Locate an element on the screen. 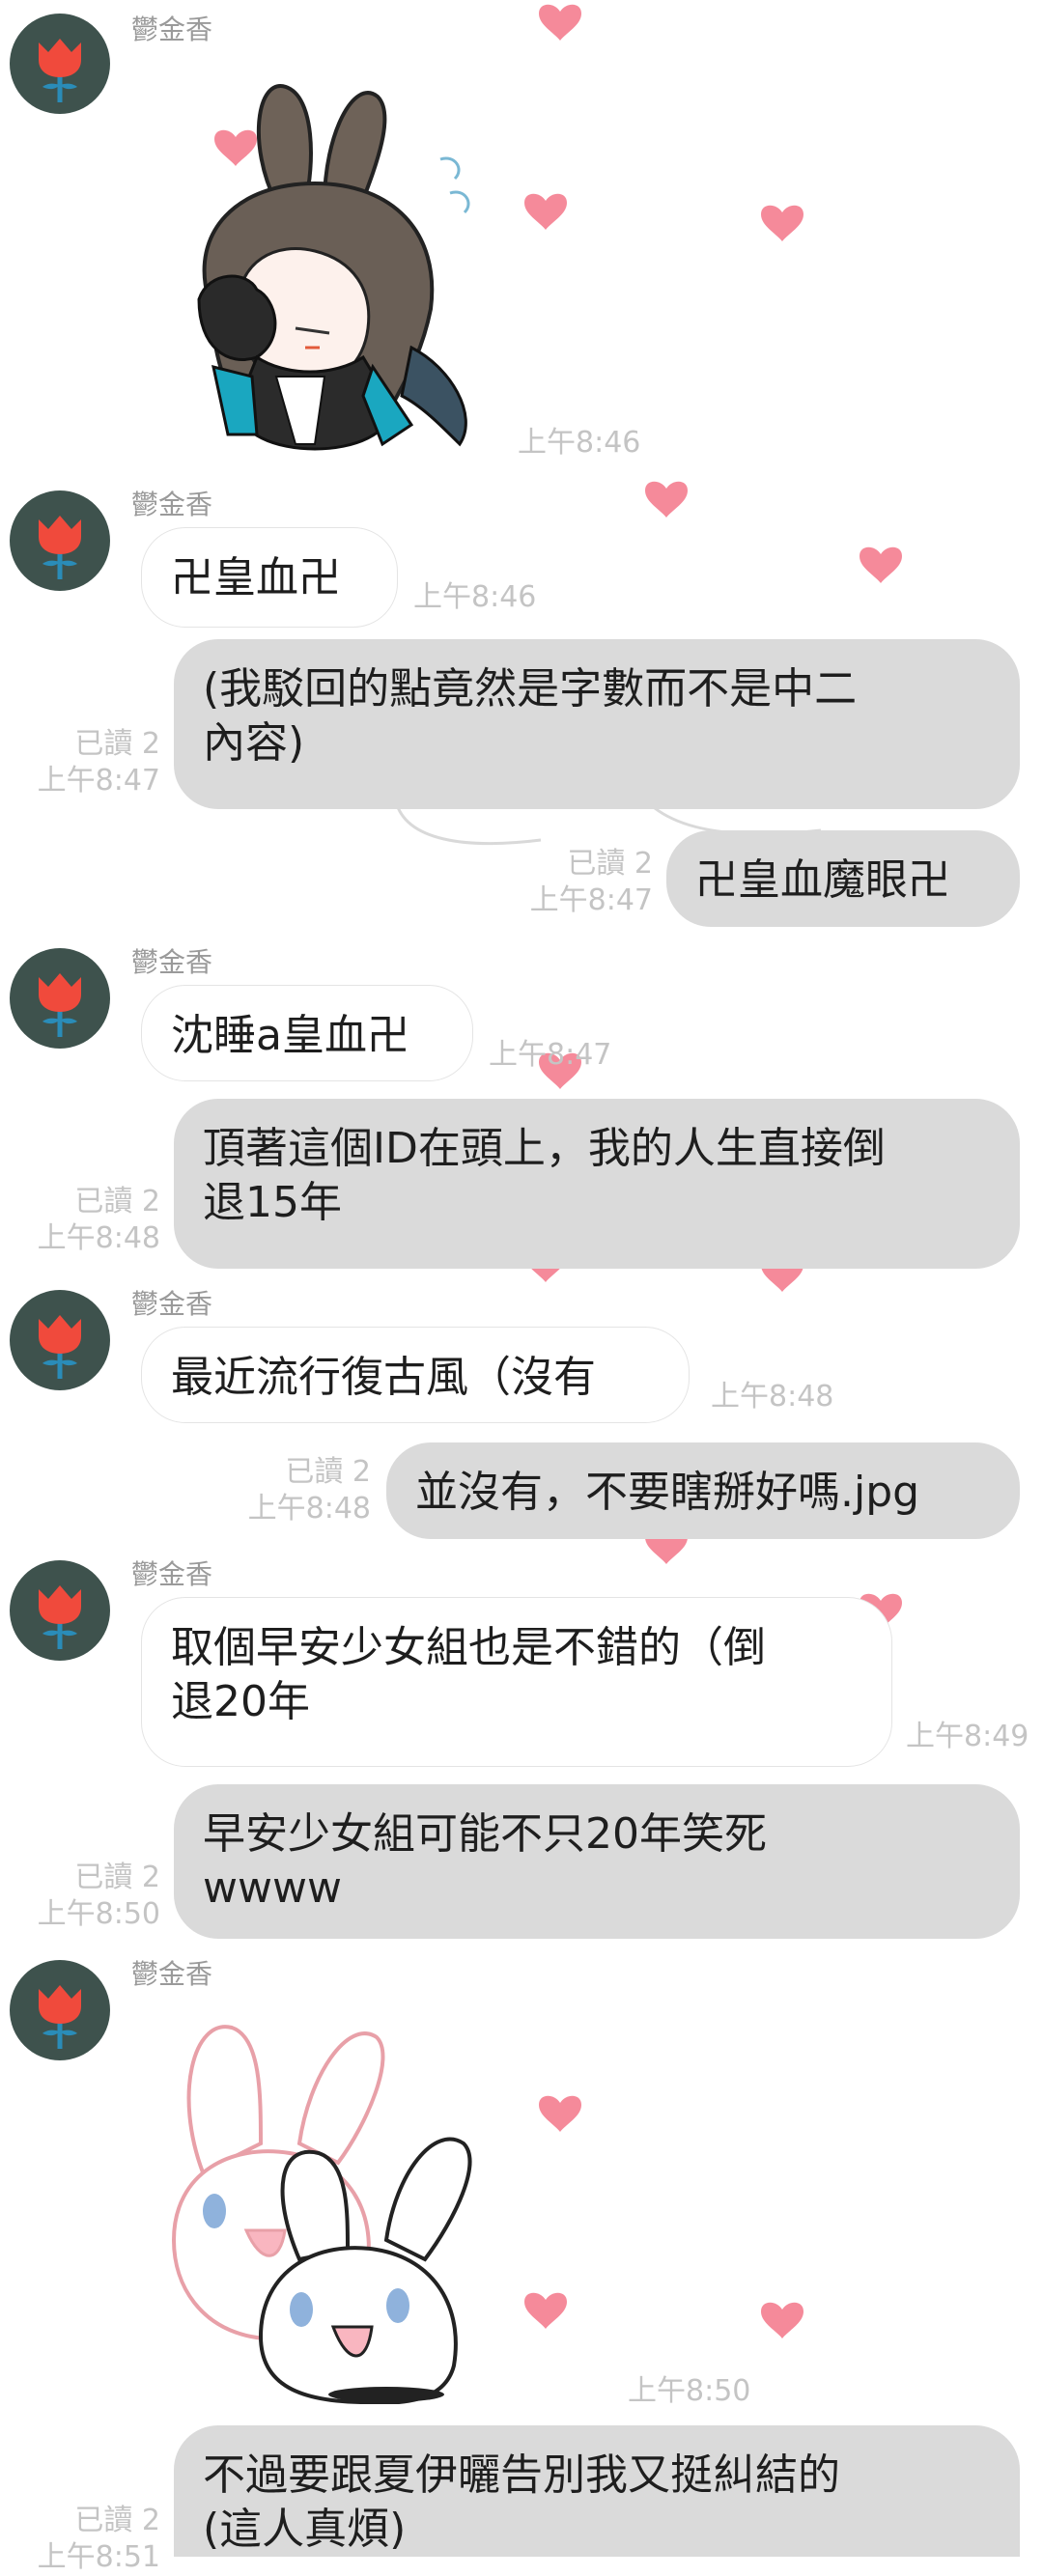 The width and height of the screenshot is (1043, 2576). outgoing-message: (我駁回的點竟然是字數而不是中二 內容) is located at coordinates (597, 724).